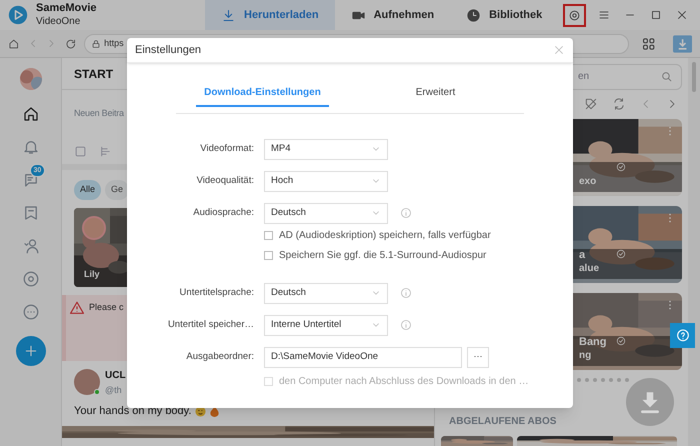 This screenshot has height=446, width=700. What do you see at coordinates (504, 15) in the screenshot?
I see `nav-tab: Bibliothek` at bounding box center [504, 15].